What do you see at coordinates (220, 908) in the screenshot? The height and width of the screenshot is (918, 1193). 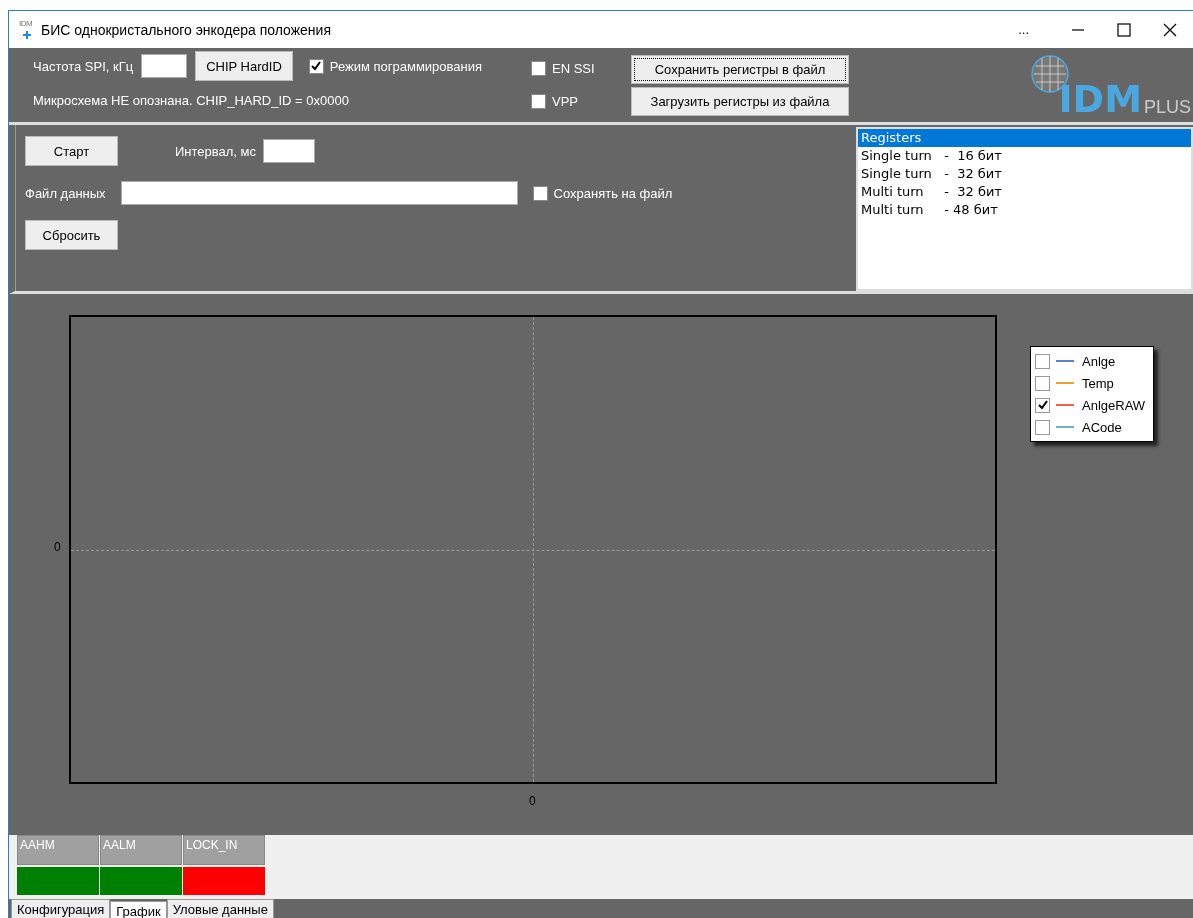 I see `tab: Уловые данные` at bounding box center [220, 908].